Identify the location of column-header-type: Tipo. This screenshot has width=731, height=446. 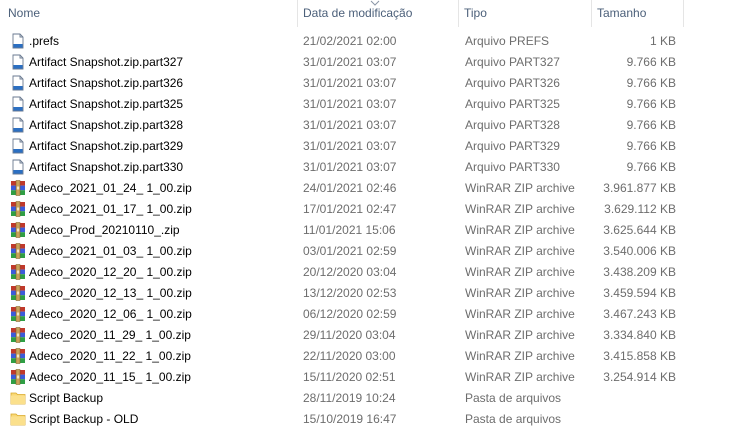
(524, 13).